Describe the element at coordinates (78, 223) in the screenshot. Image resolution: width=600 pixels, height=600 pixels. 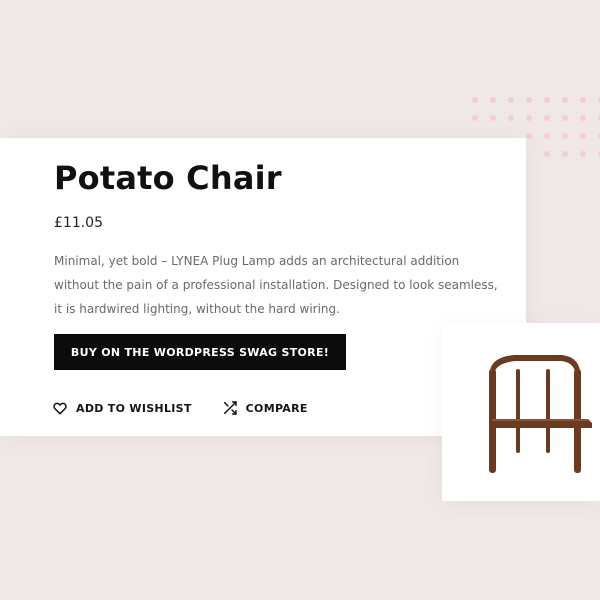
I see `product-price: £11.05` at that location.